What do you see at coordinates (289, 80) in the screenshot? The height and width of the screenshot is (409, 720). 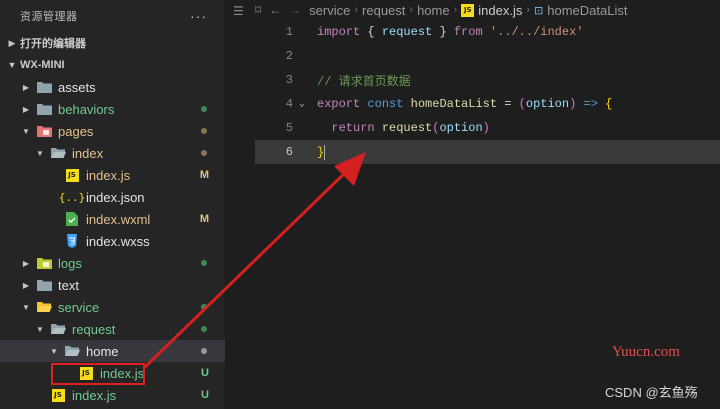 I see `line-number: 3` at bounding box center [289, 80].